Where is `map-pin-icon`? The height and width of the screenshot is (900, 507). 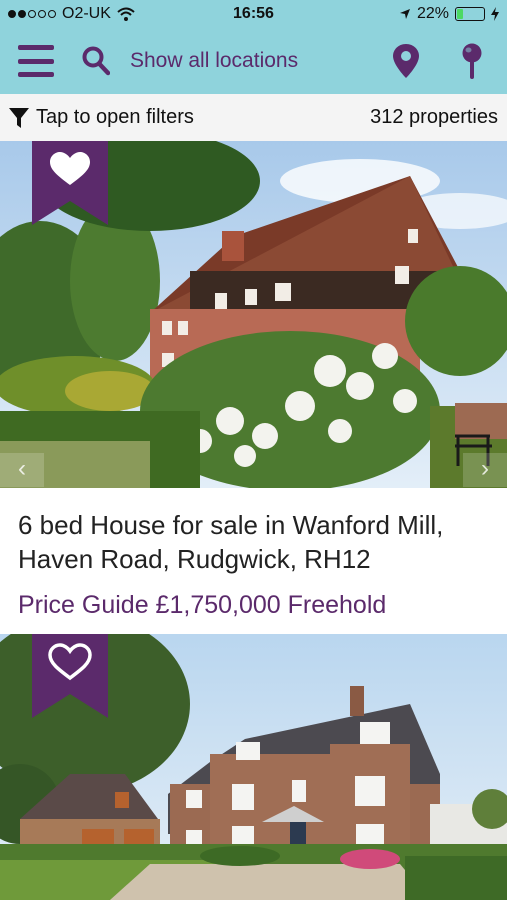
map-pin-icon is located at coordinates (406, 61).